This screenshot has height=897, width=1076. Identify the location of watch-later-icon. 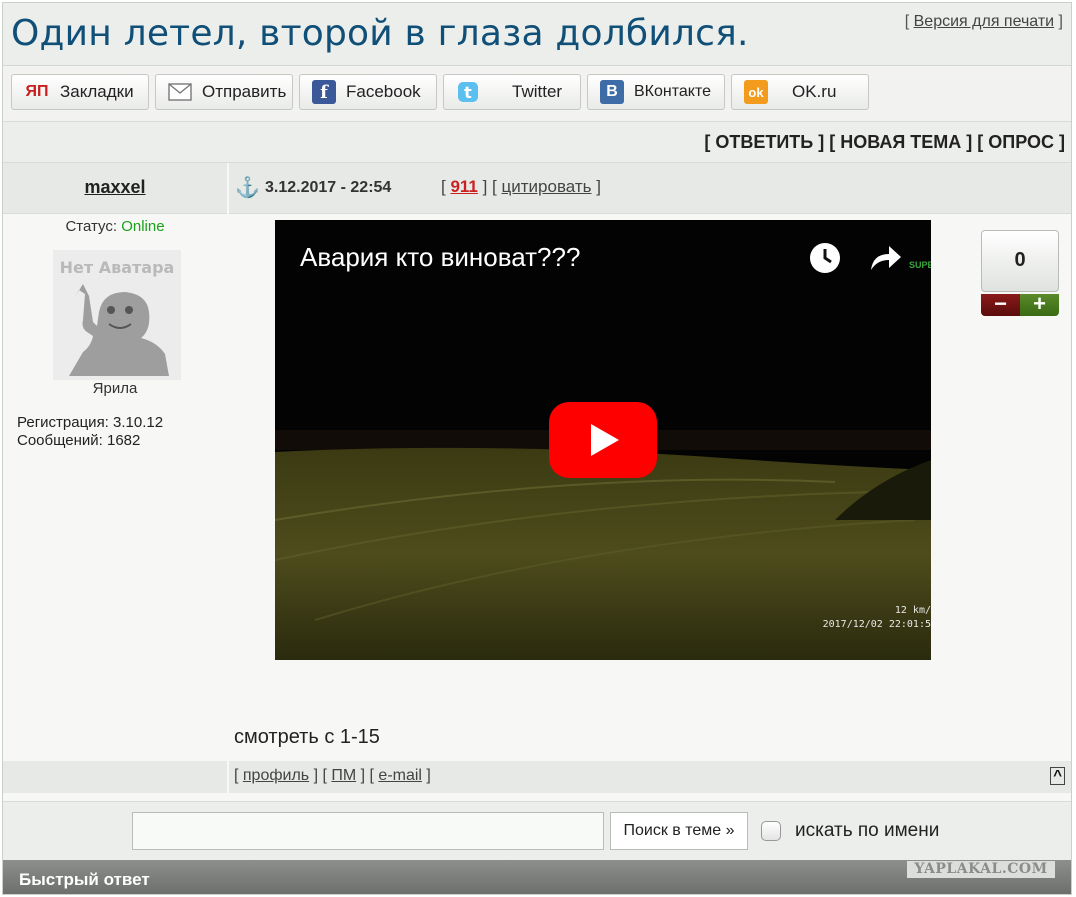
(825, 258).